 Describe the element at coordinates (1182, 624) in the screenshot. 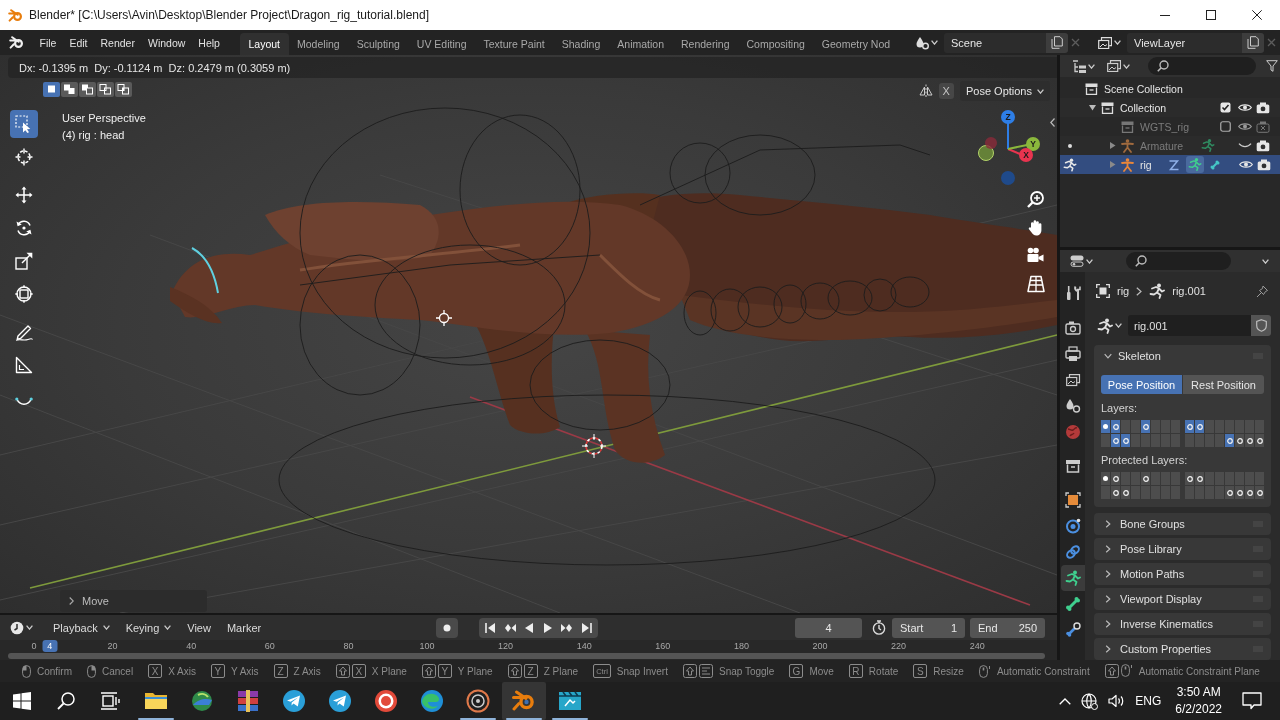

I see `panel-header: Inverse Kinematics` at that location.